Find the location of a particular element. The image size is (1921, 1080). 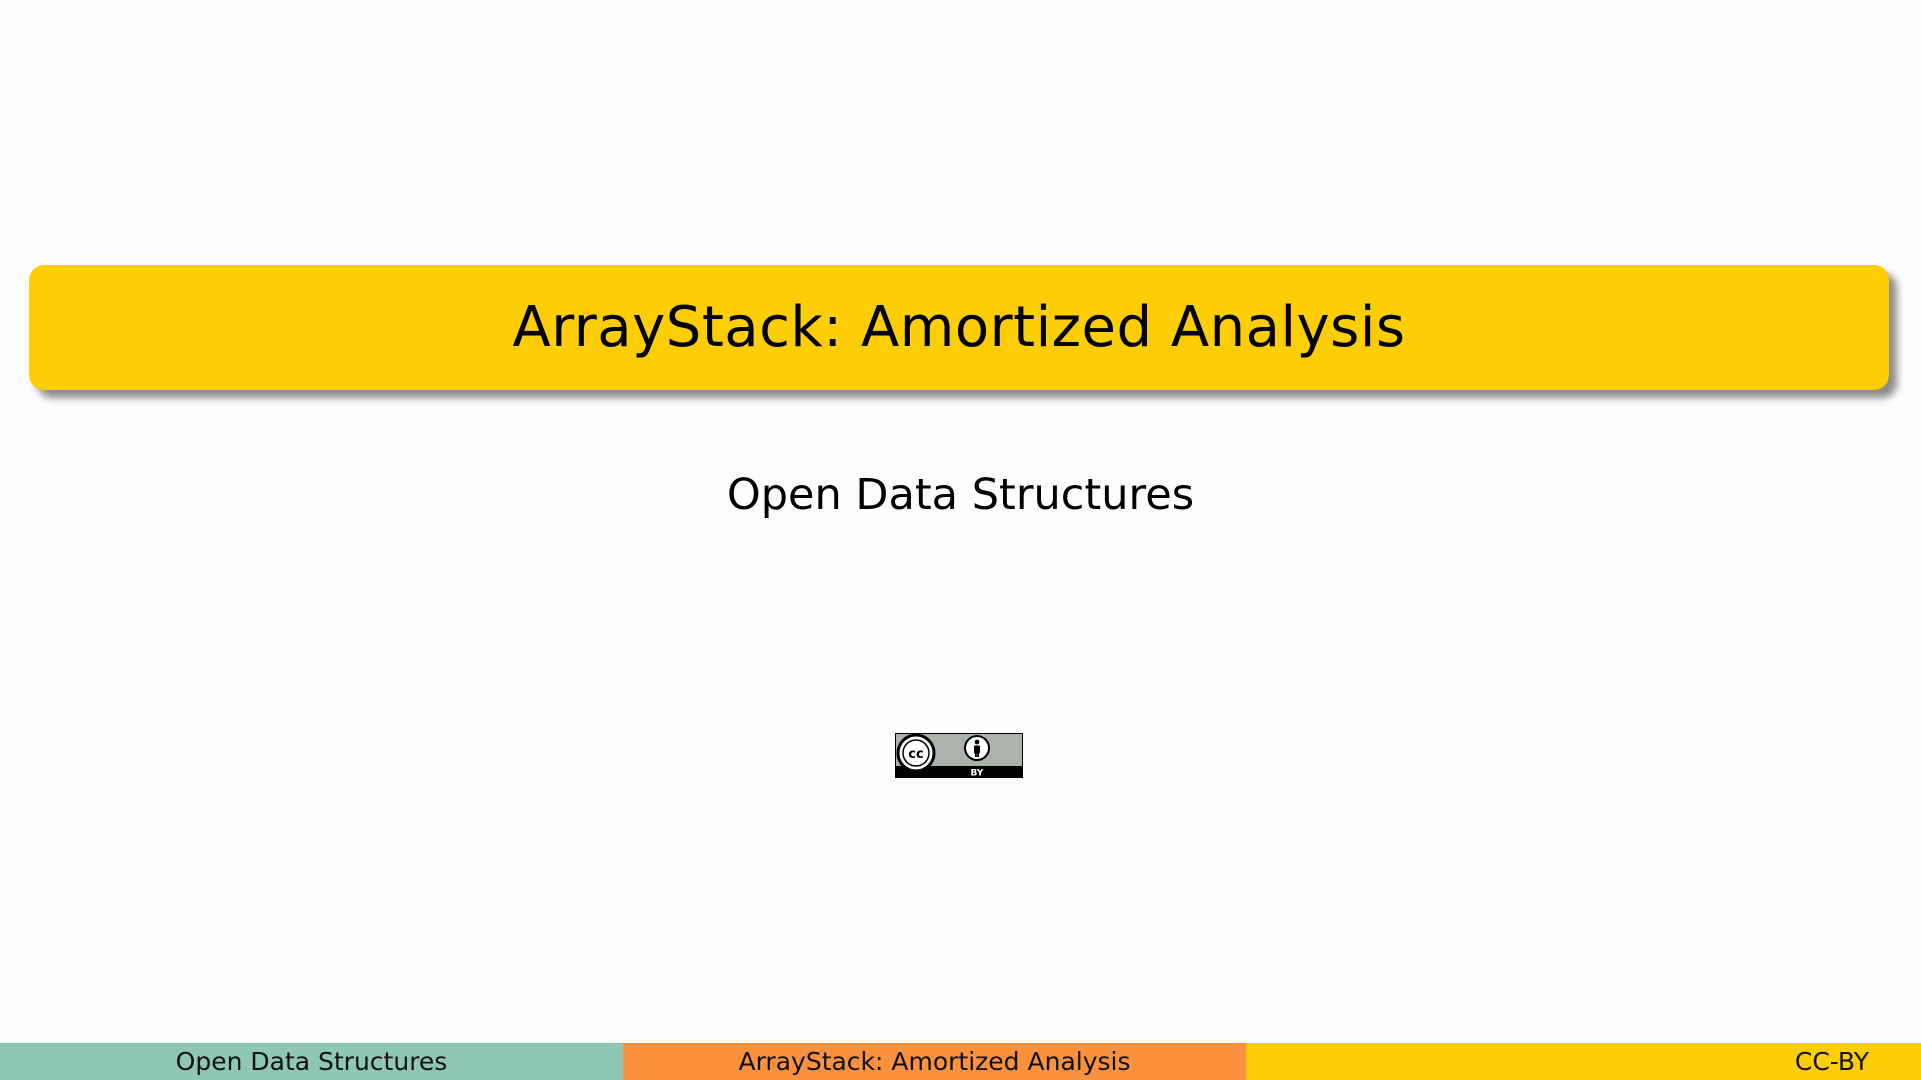

footer-left-text: Open Data Structures is located at coordinates (311, 1061).